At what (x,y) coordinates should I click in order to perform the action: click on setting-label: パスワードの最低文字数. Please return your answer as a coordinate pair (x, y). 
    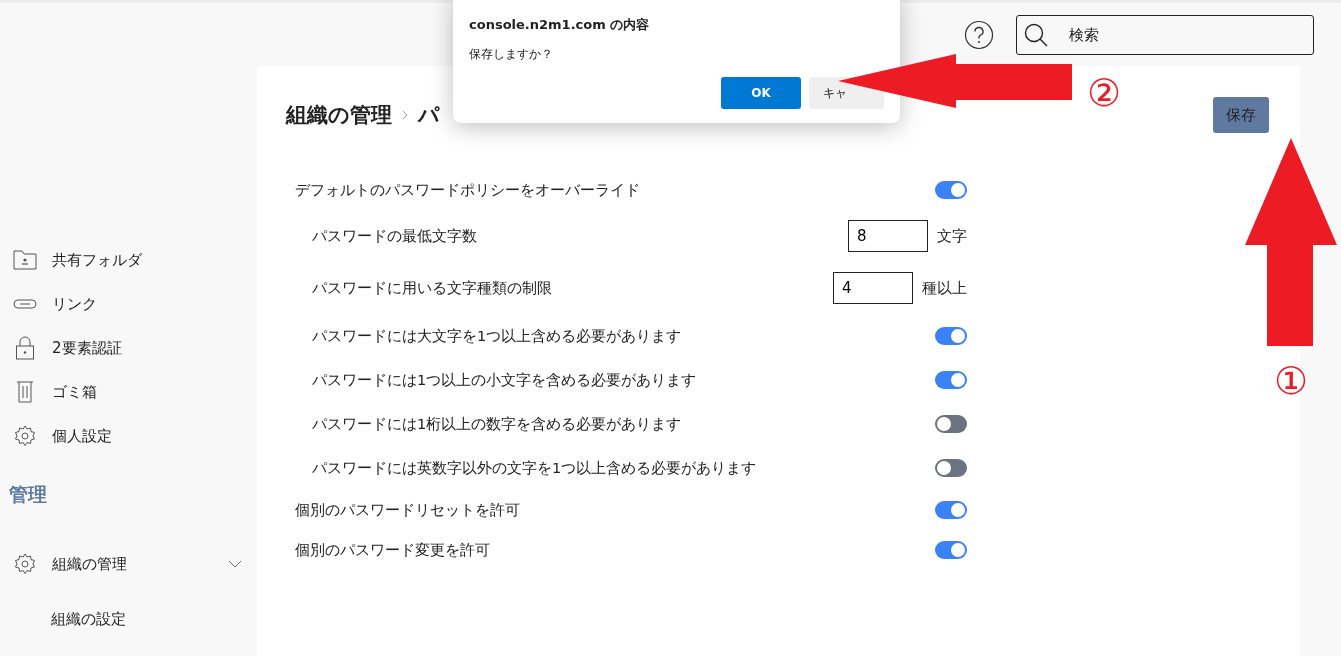
    Looking at the image, I should click on (394, 236).